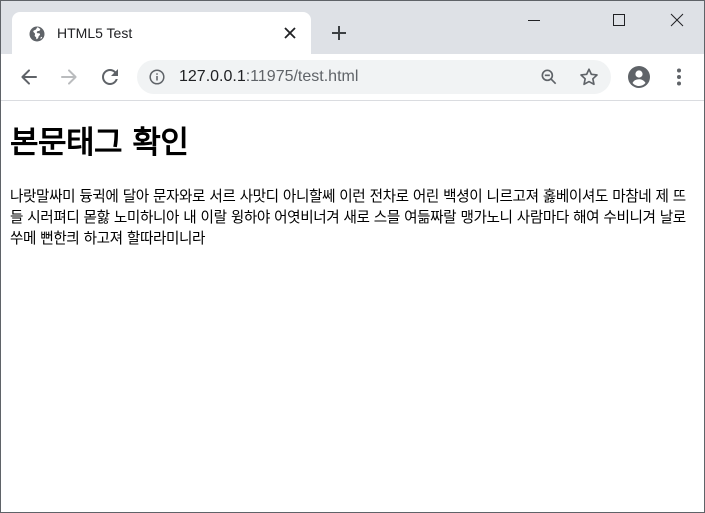  I want to click on star-icon, so click(589, 77).